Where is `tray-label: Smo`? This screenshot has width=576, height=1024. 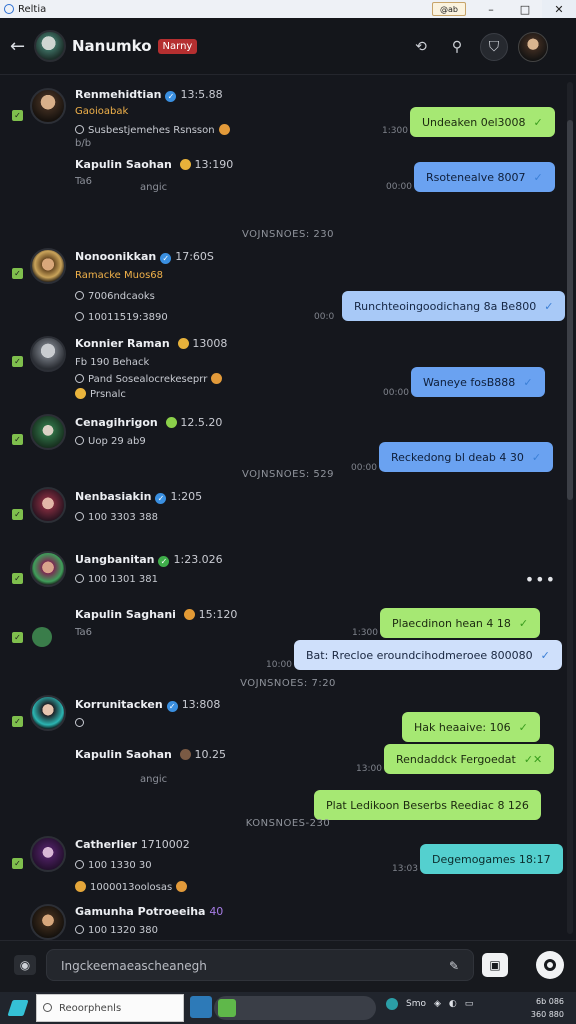
tray-label: Smo is located at coordinates (416, 1004).